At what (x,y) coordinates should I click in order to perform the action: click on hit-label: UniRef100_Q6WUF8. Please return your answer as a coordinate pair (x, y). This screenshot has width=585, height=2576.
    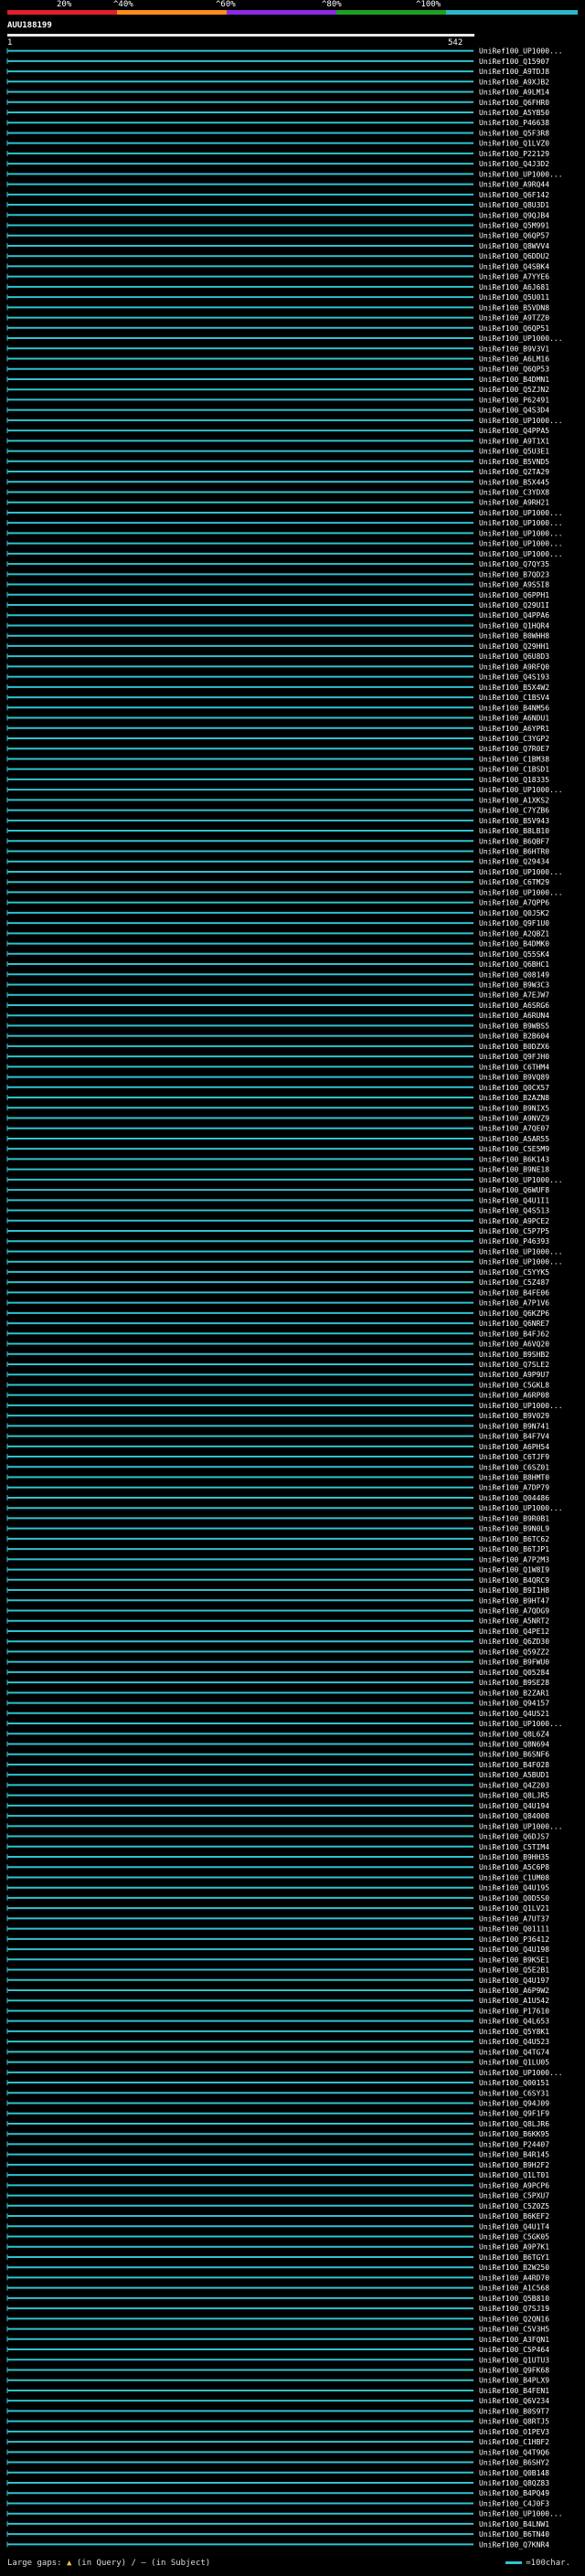
    Looking at the image, I should click on (514, 1190).